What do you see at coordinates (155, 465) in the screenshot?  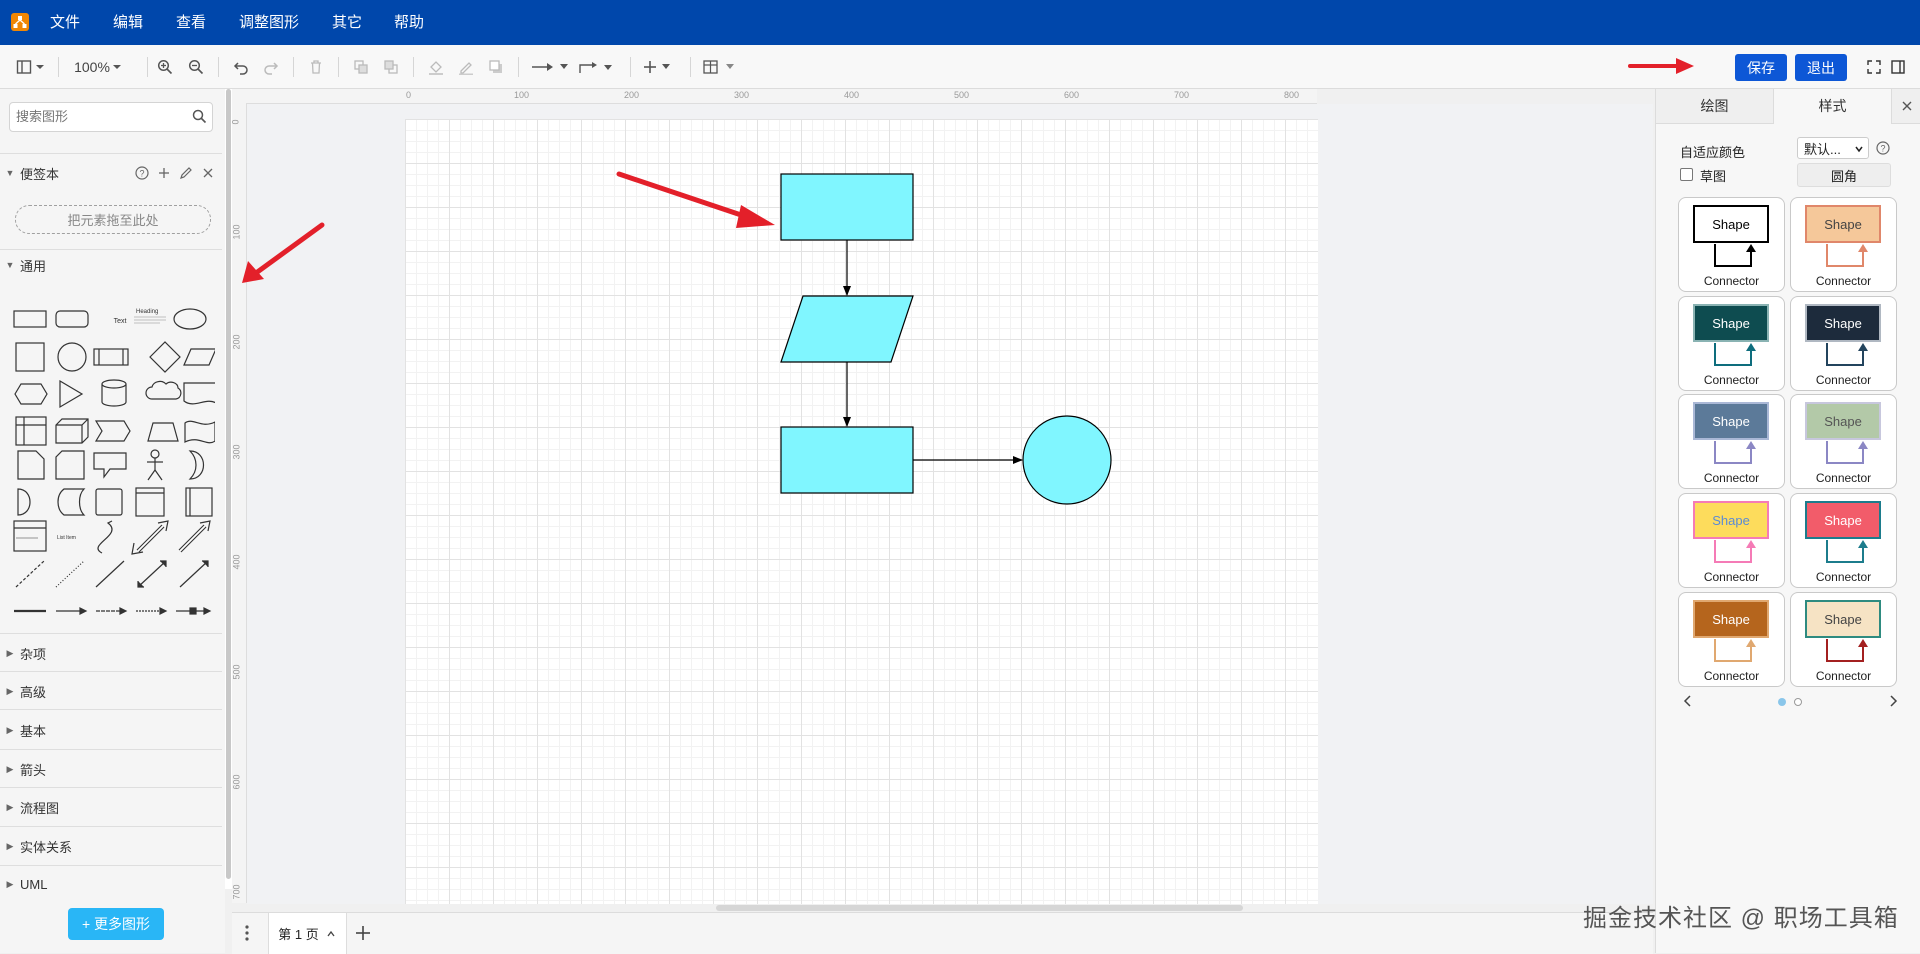 I see `shape-actor` at bounding box center [155, 465].